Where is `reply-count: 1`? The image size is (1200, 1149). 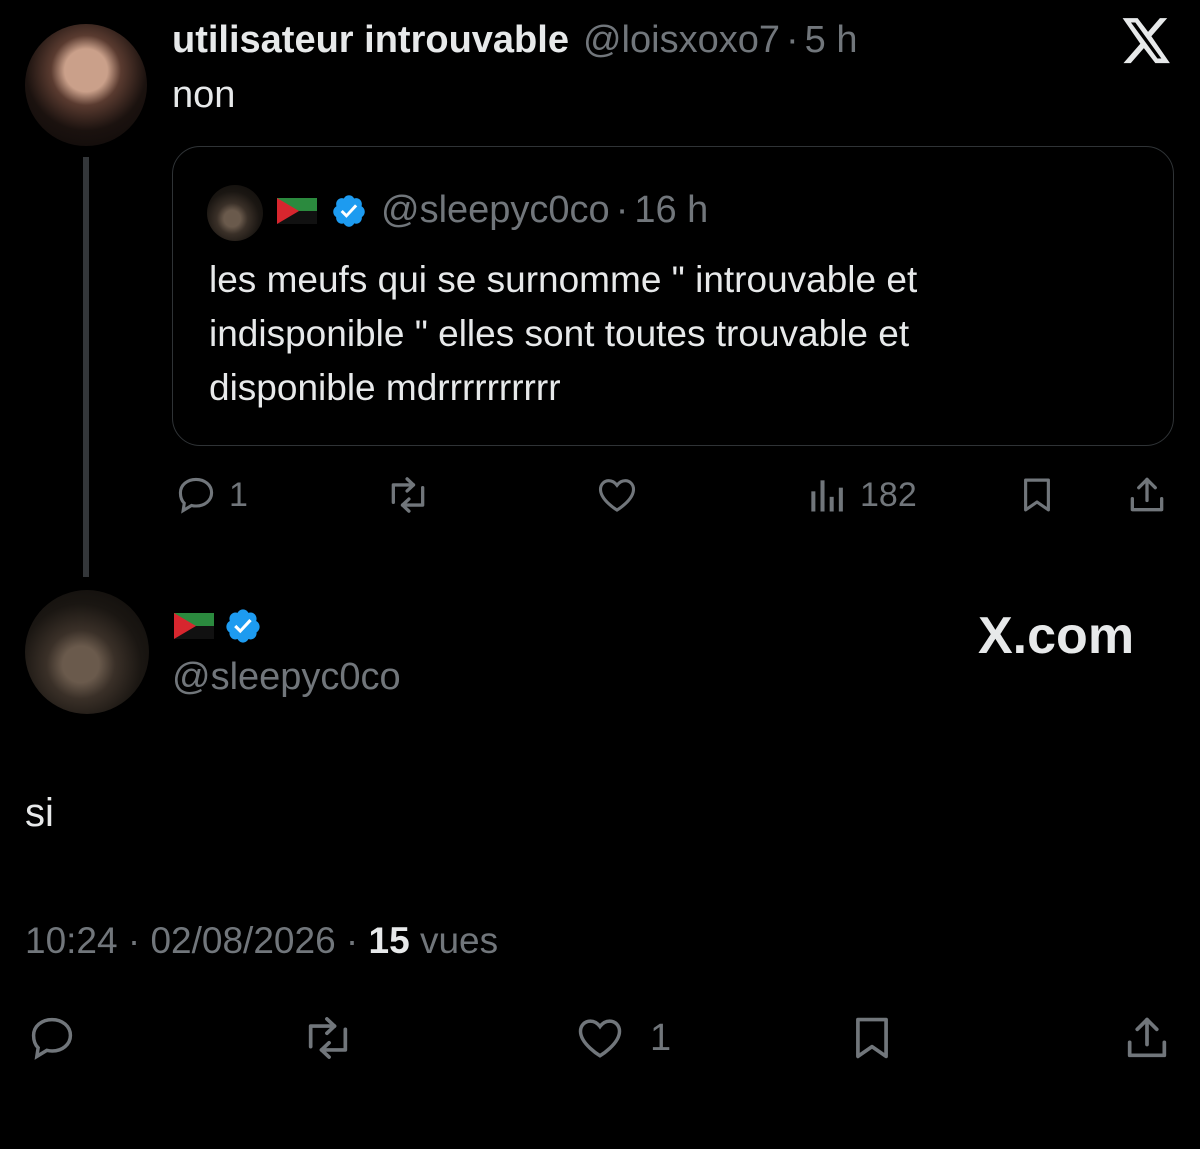
reply-count: 1 is located at coordinates (238, 494).